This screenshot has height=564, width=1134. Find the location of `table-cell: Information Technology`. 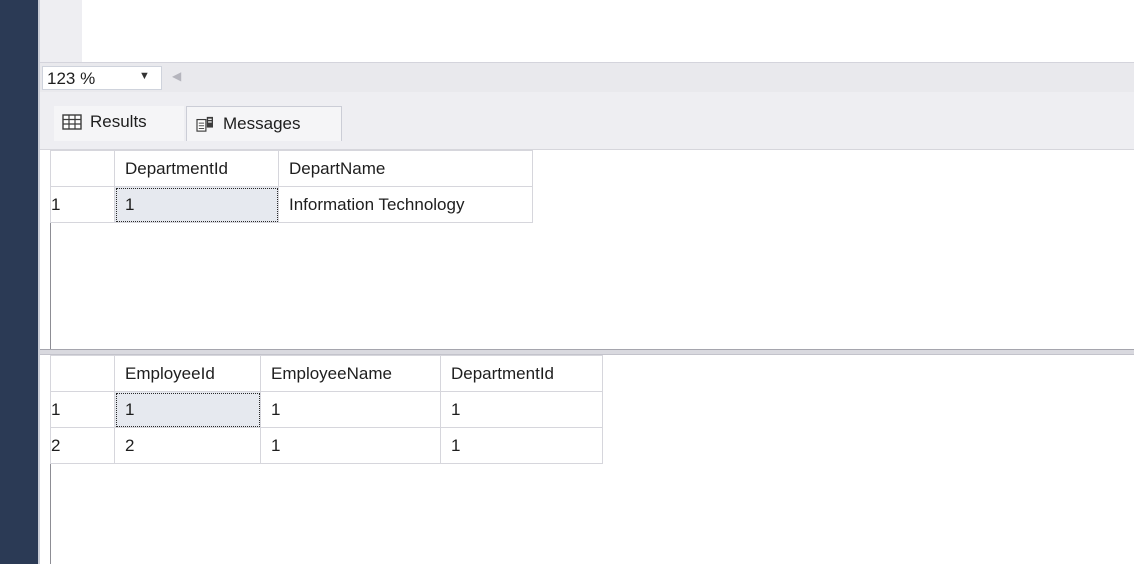

table-cell: Information Technology is located at coordinates (405, 204).